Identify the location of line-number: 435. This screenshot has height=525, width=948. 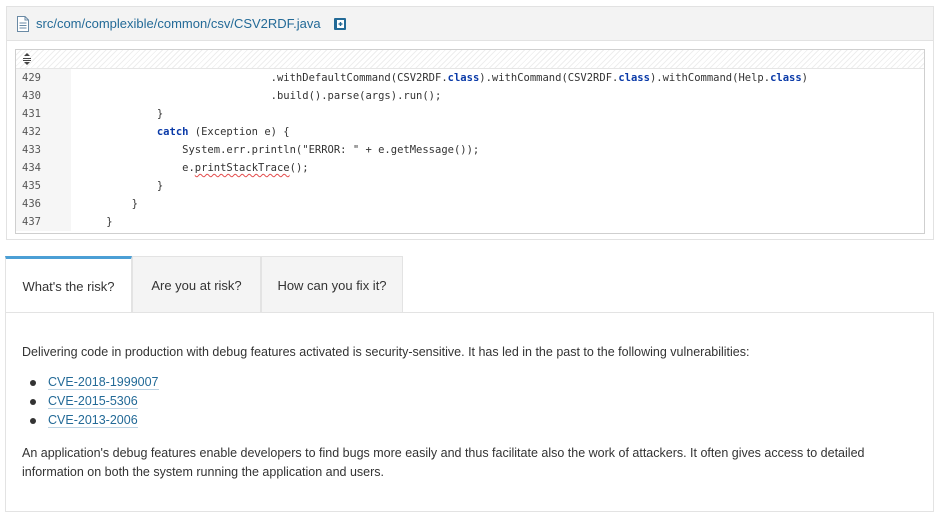
(43, 186).